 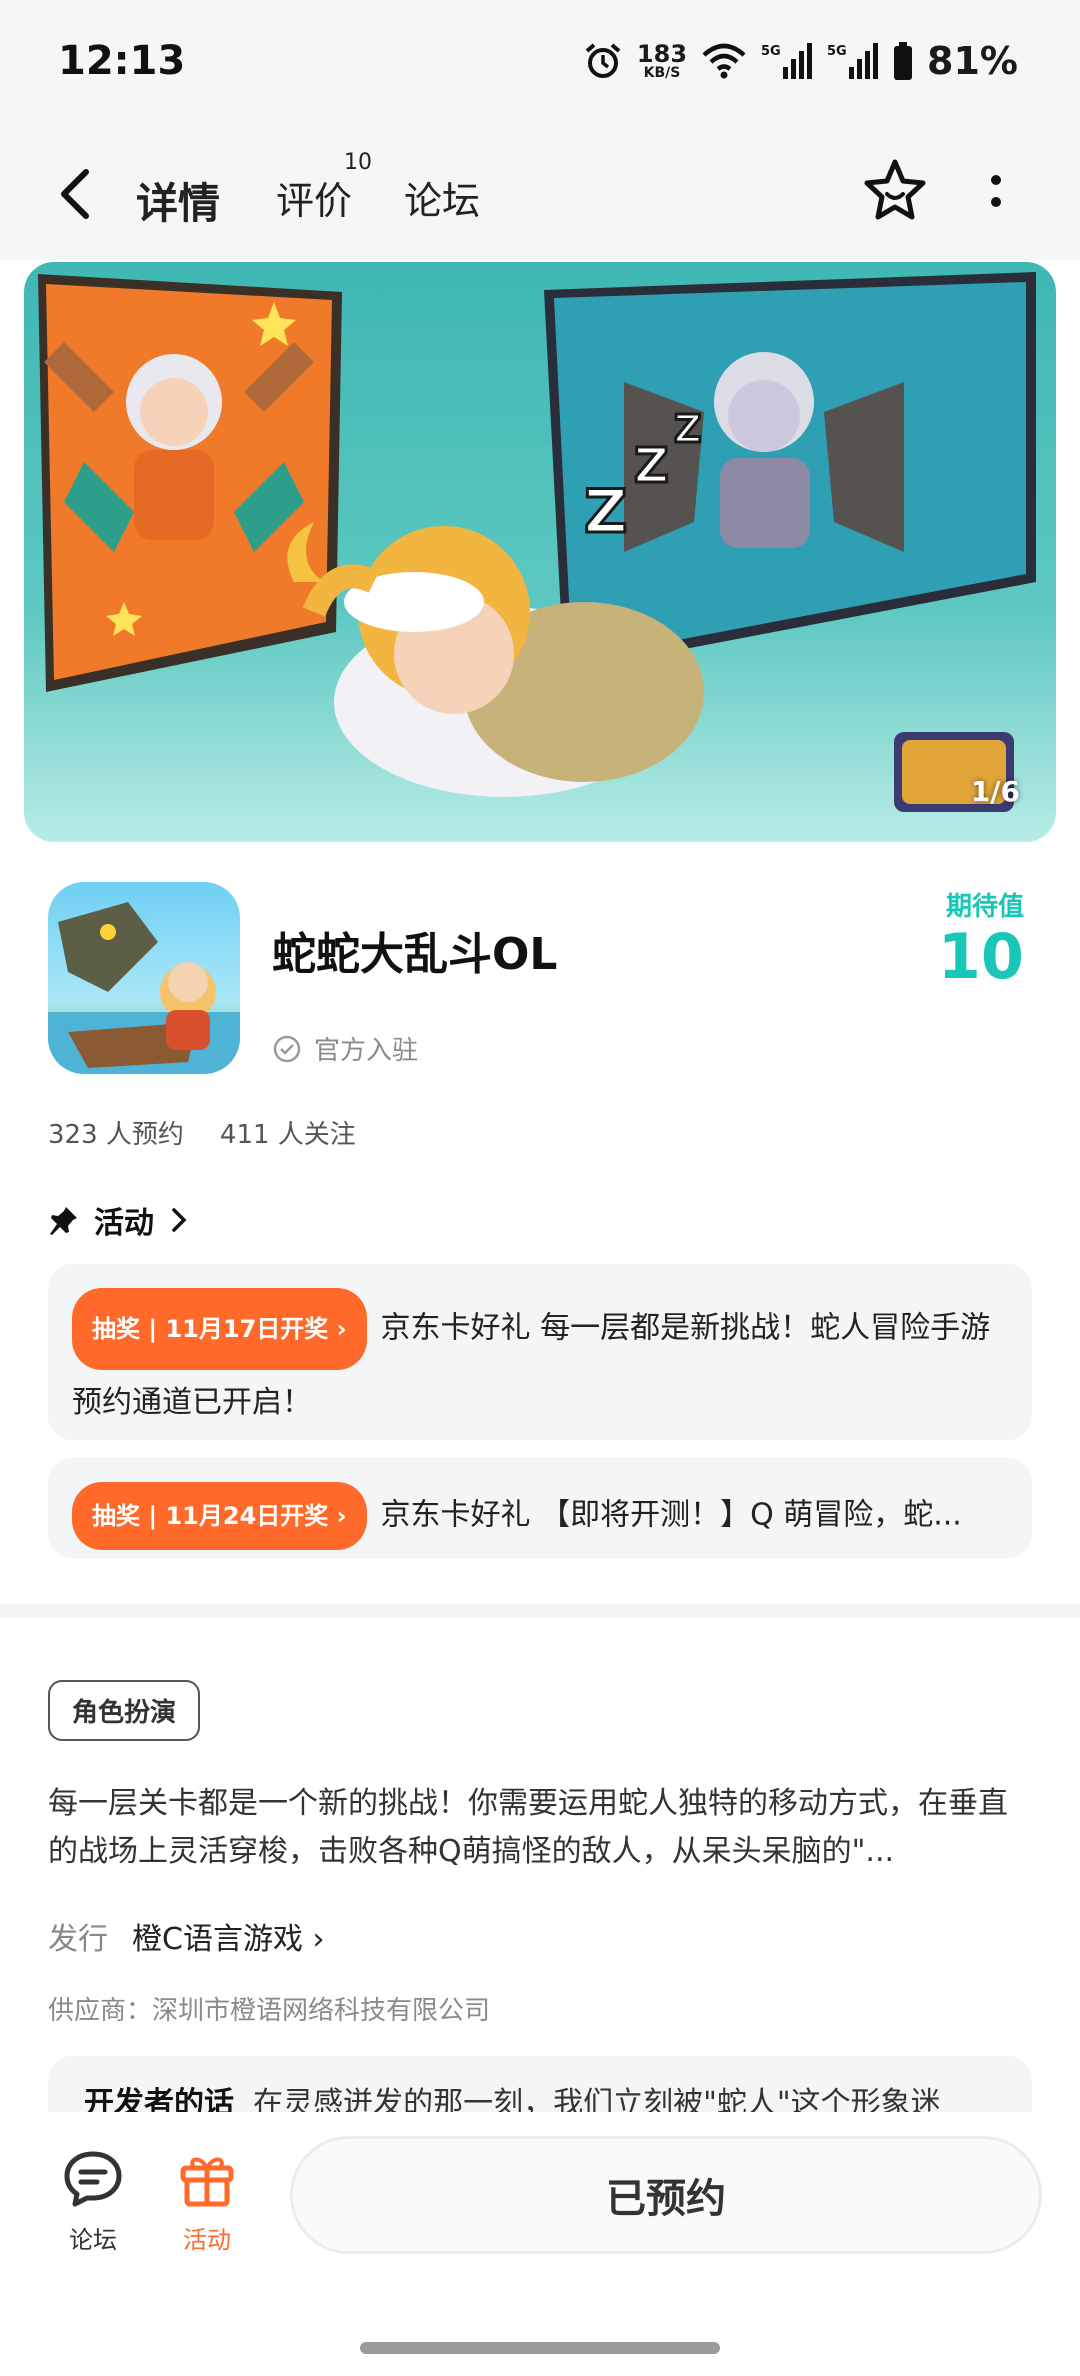 I want to click on pin-icon, so click(x=63, y=1221).